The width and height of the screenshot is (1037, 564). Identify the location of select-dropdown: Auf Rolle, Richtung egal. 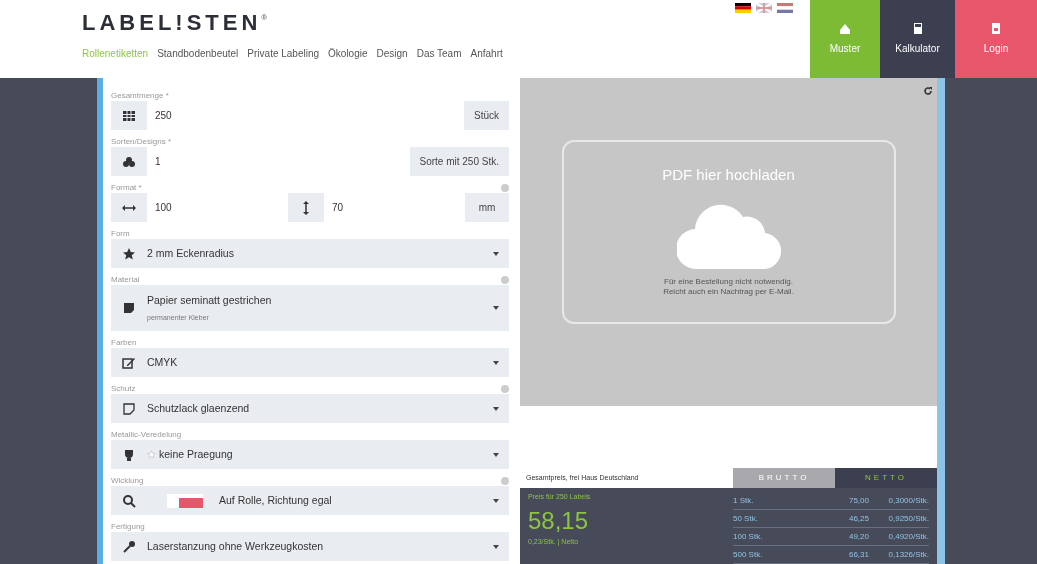
(310, 500).